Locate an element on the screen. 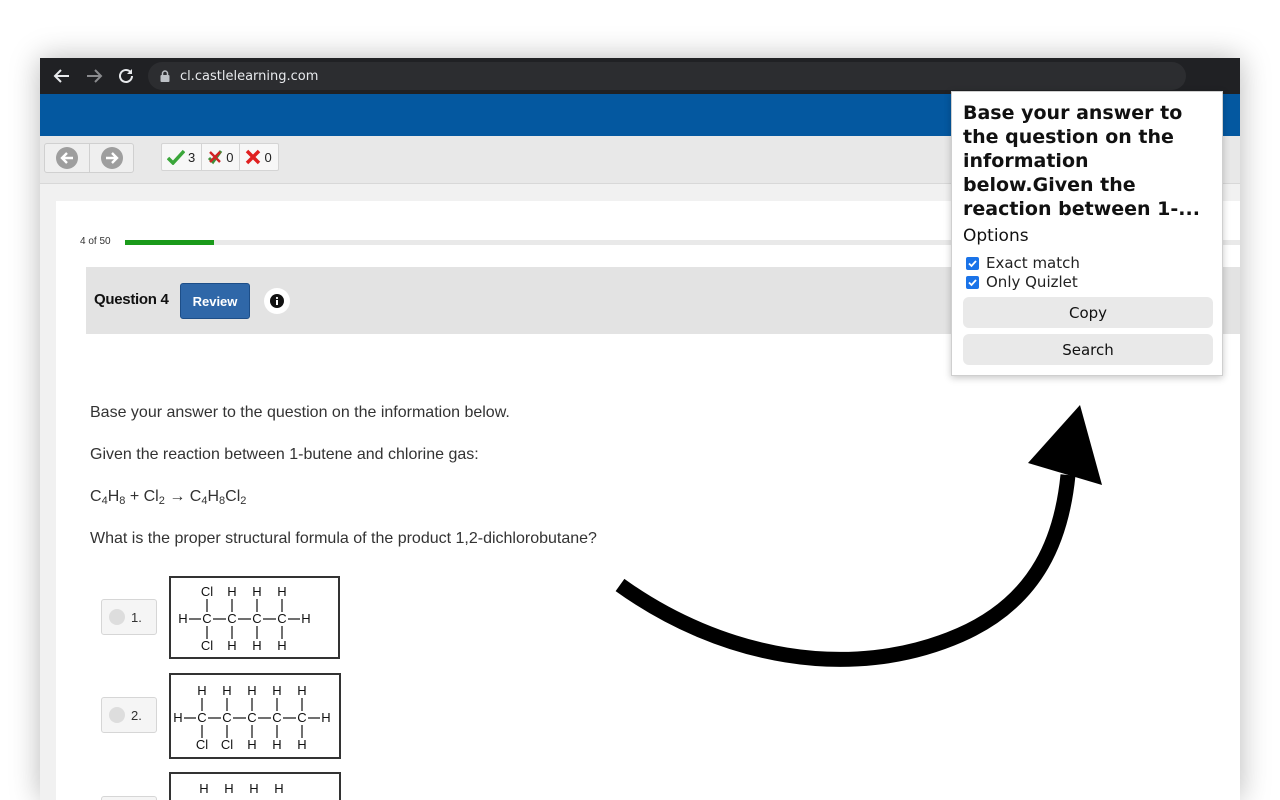  browser-toolbar: cl.castlelearning.com is located at coordinates (640, 76).